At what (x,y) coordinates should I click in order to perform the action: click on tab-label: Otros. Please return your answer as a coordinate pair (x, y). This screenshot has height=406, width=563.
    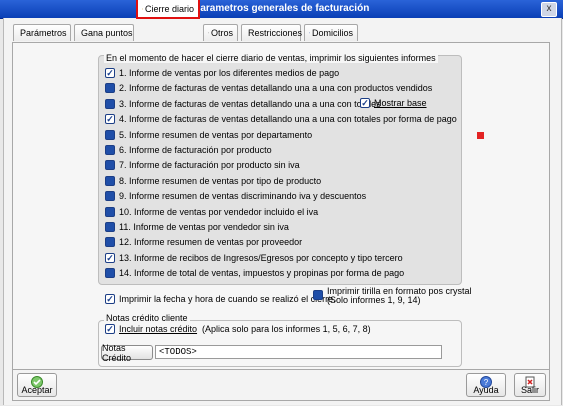
    Looking at the image, I should click on (221, 33).